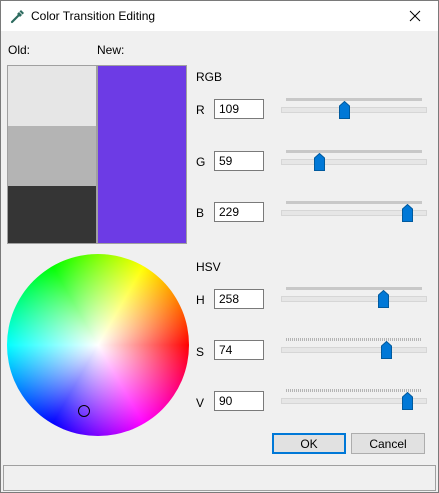 The image size is (439, 493). I want to click on green-label: G, so click(201, 162).